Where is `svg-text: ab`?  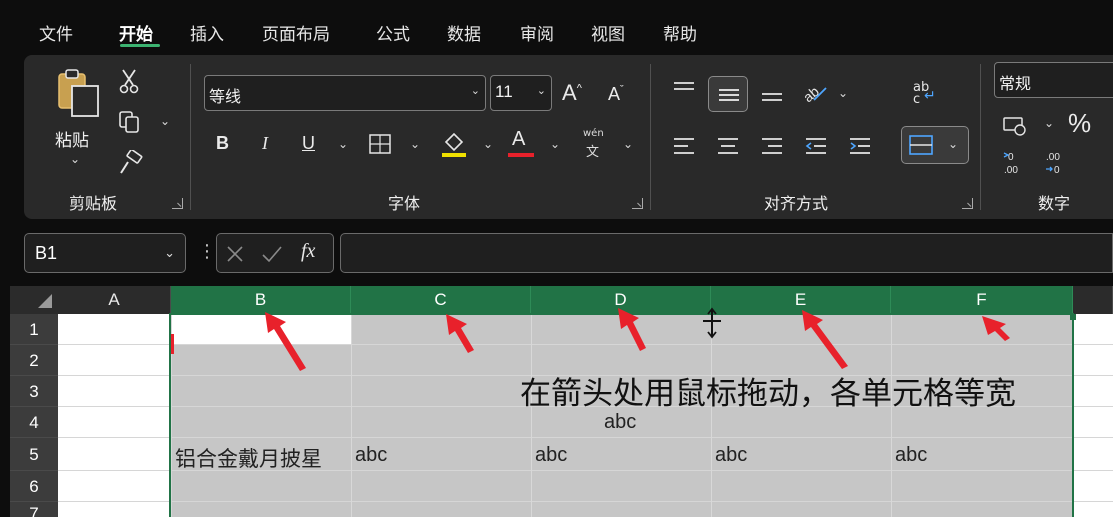 svg-text: ab is located at coordinates (811, 93).